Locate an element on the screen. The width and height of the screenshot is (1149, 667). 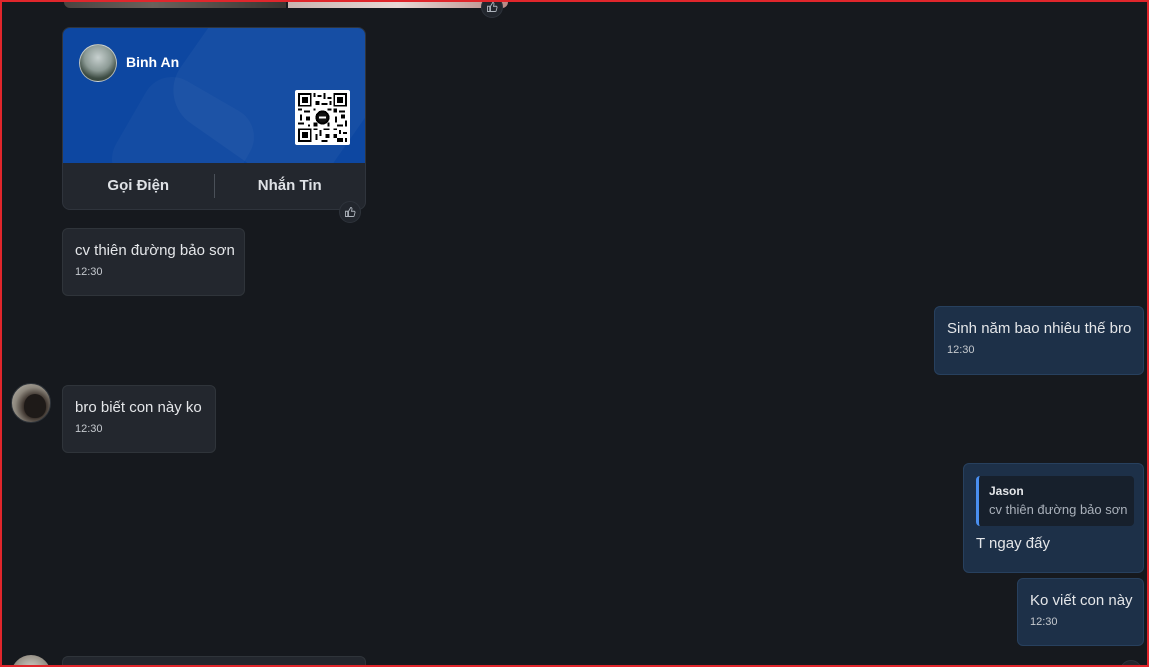
call-button: Gọi Điện is located at coordinates (138, 186).